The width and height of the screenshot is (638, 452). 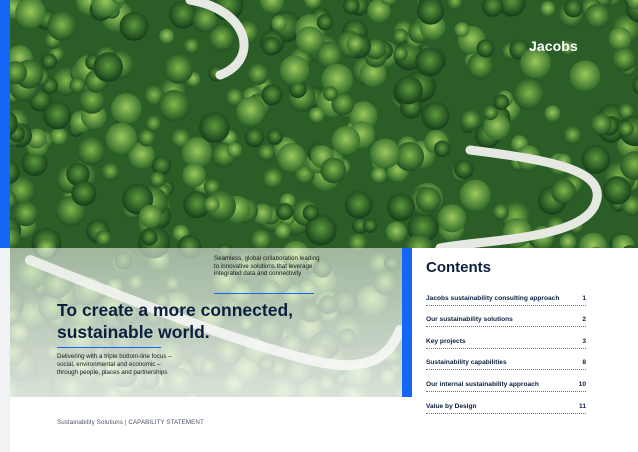 I want to click on toc-item-label: Our internal sustainability approach, so click(x=482, y=384).